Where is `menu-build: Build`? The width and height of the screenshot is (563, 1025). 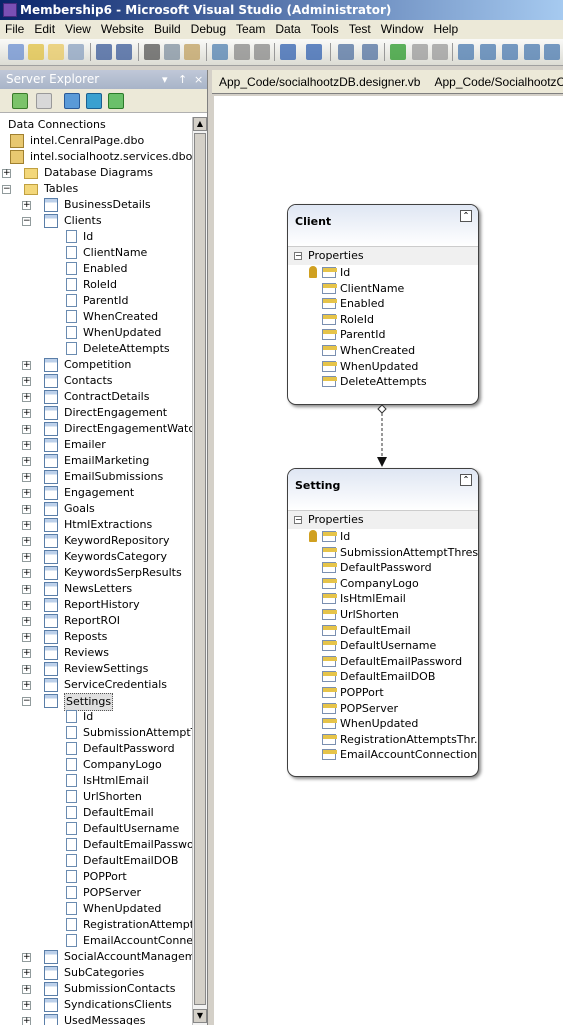
menu-build: Build is located at coordinates (167, 29).